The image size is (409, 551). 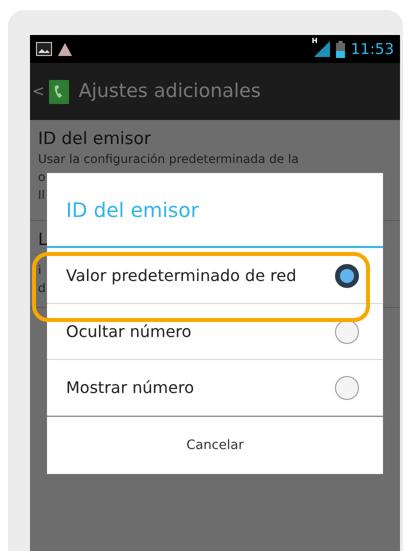 What do you see at coordinates (65, 49) in the screenshot?
I see `warning-icon` at bounding box center [65, 49].